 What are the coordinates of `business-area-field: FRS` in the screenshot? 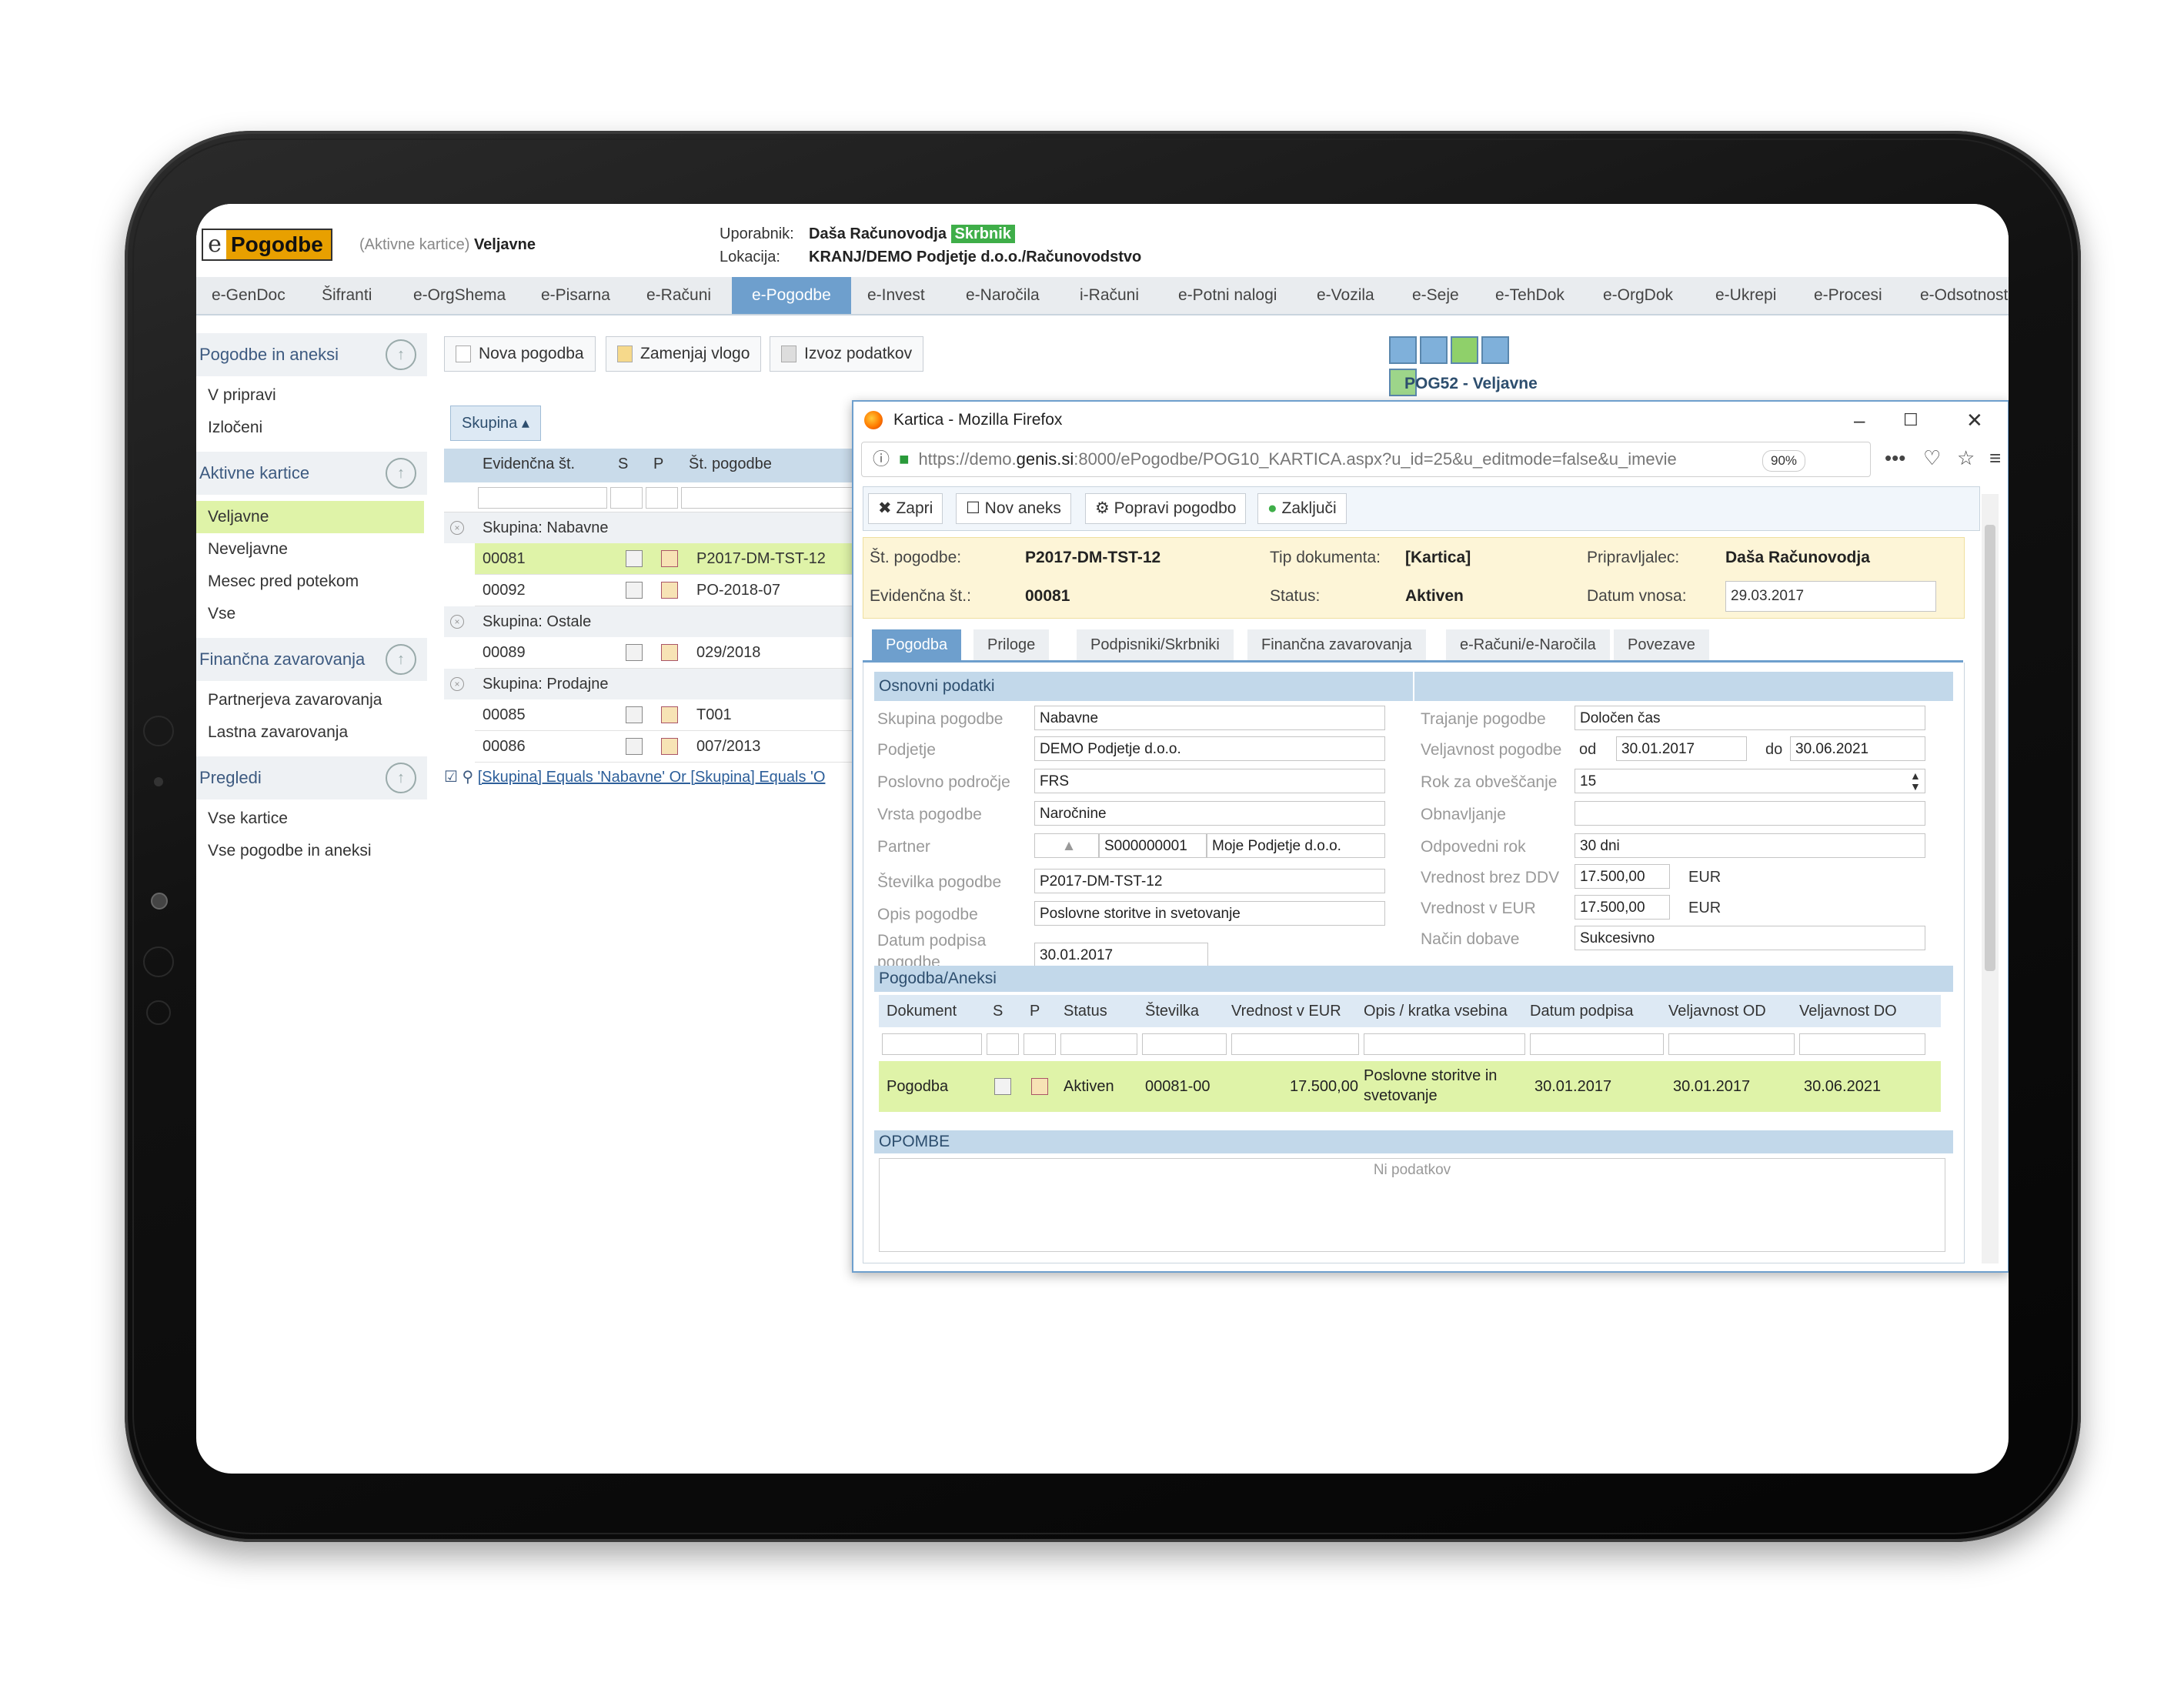 It's located at (1209, 781).